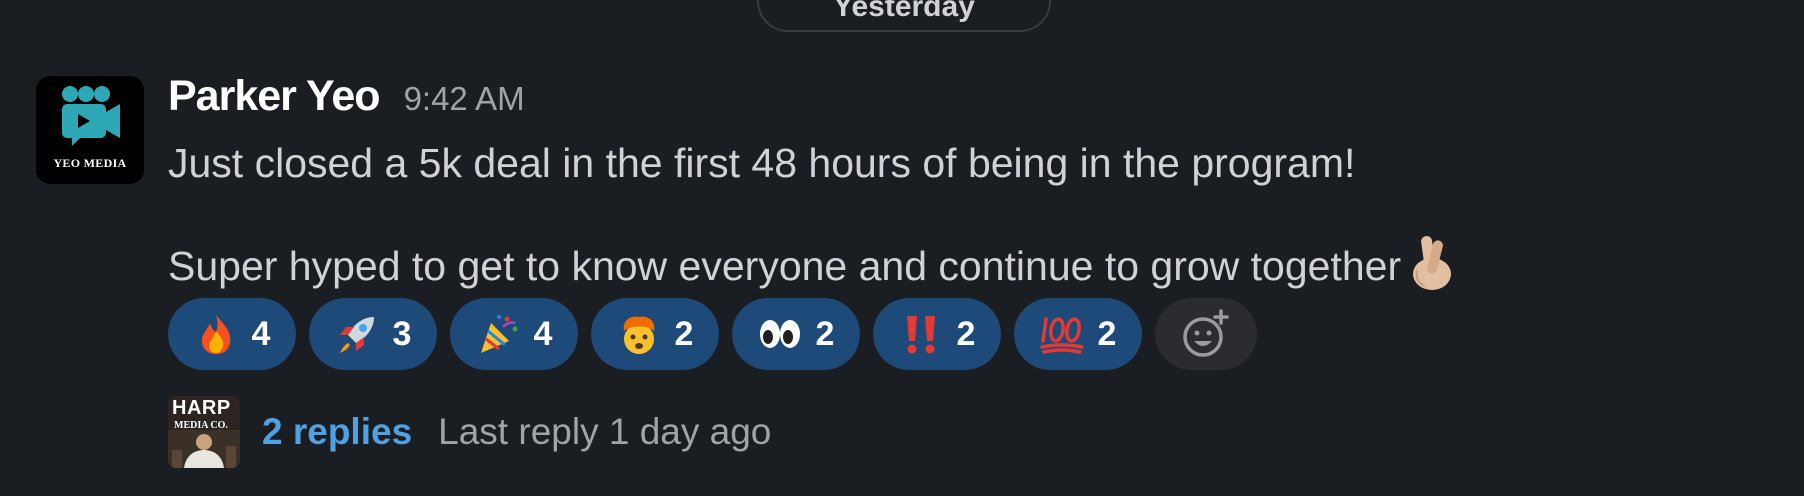 This screenshot has width=1804, height=496. I want to click on person-photo-icon, so click(204, 449).